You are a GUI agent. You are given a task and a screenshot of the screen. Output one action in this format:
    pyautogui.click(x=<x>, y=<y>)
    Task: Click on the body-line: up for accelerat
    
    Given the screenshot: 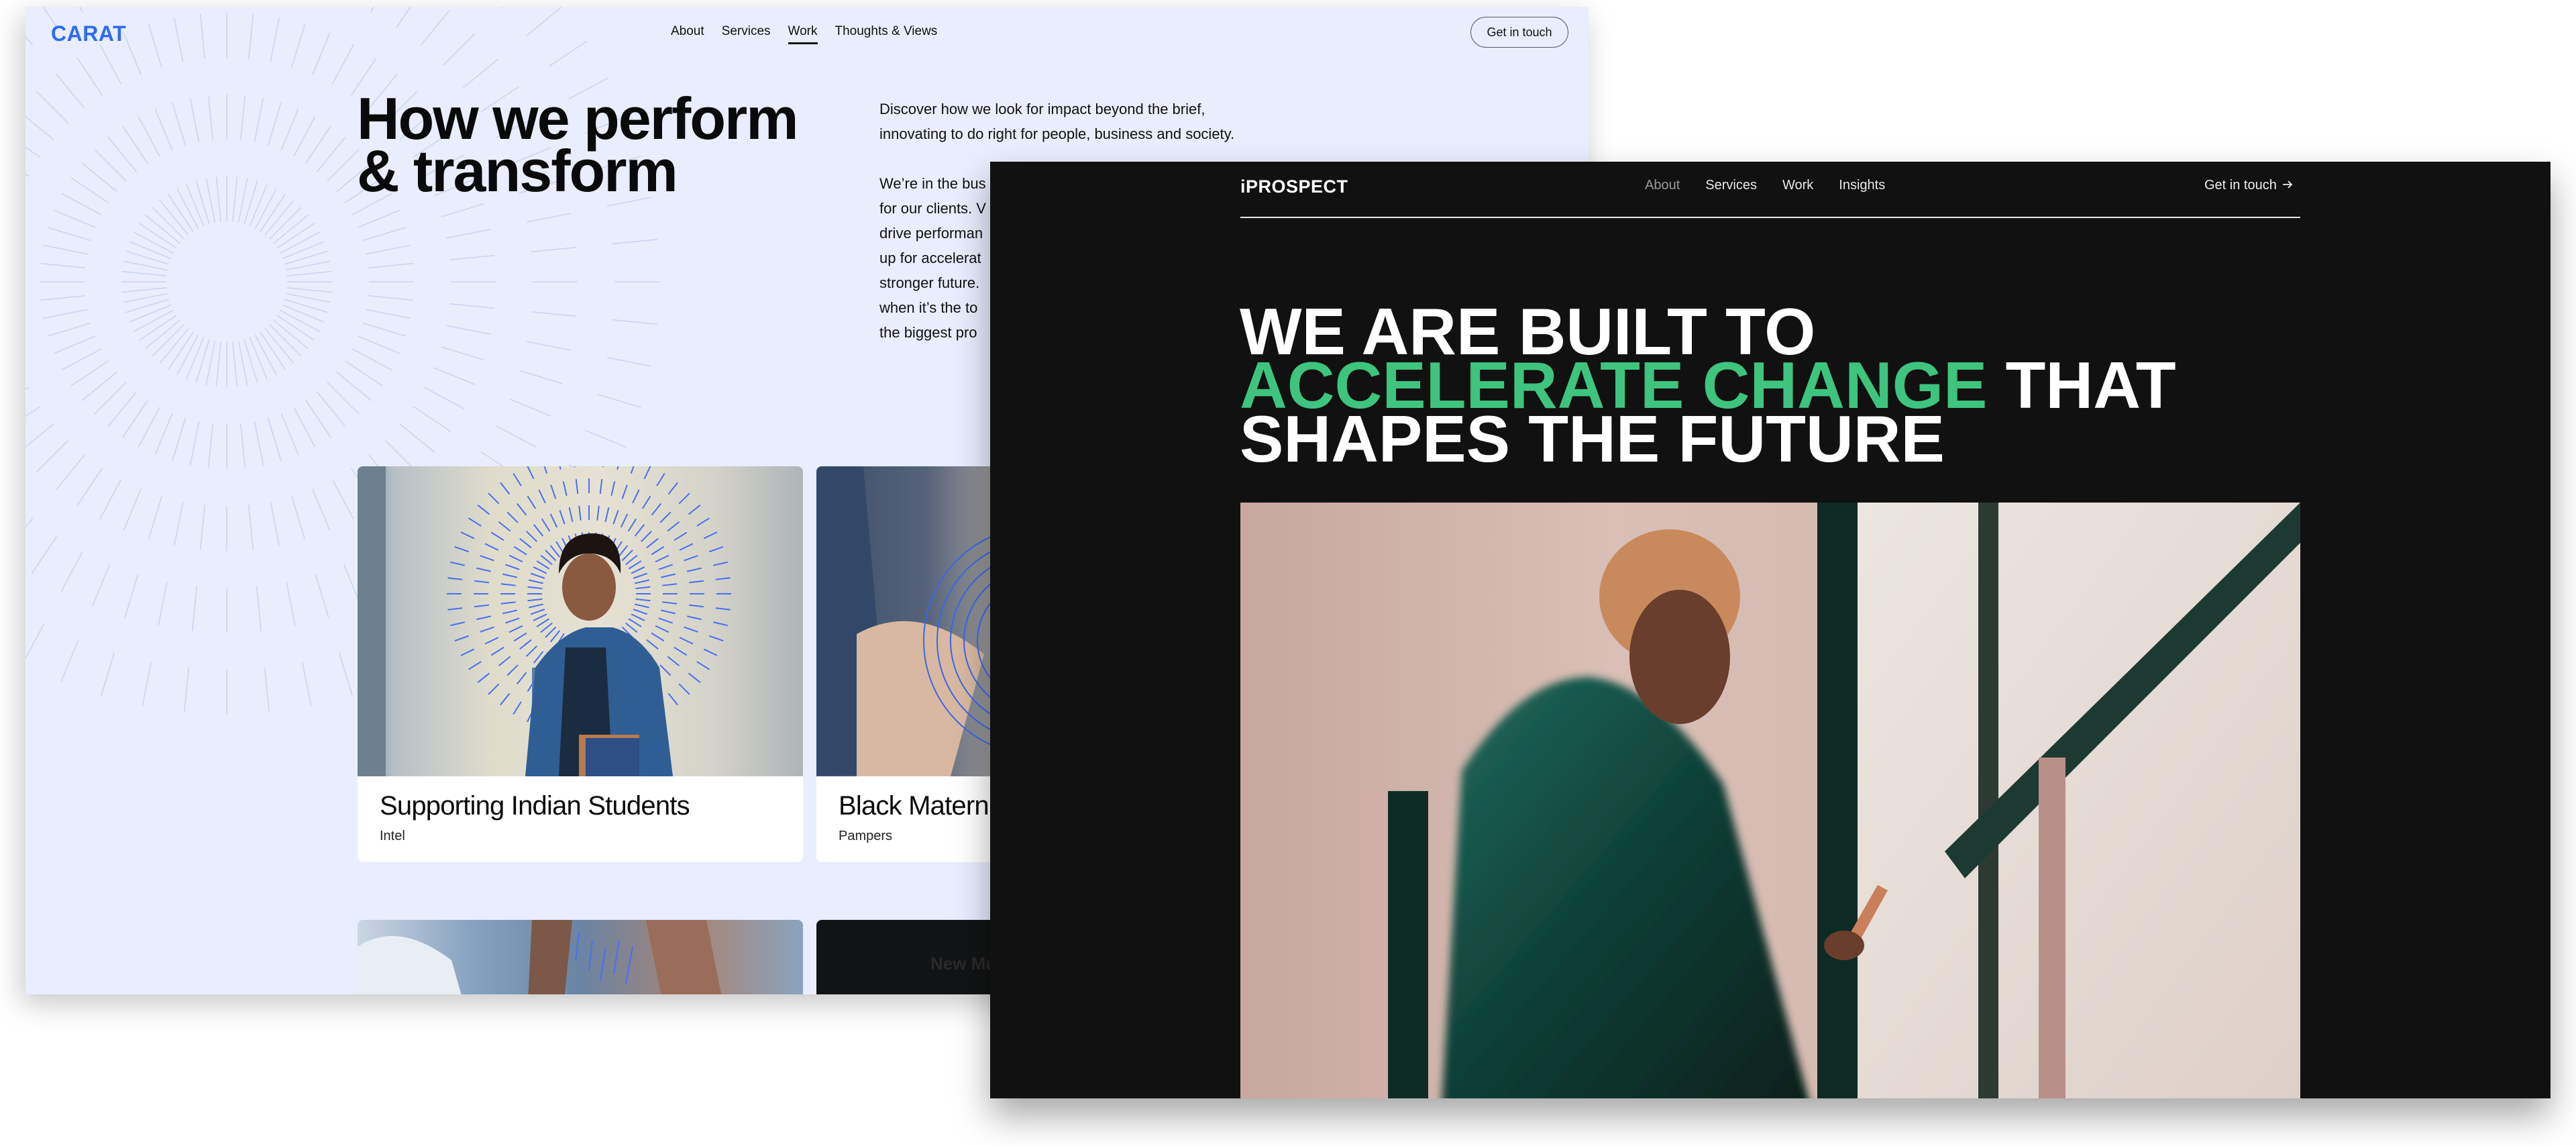 What is the action you would take?
    pyautogui.click(x=930, y=258)
    